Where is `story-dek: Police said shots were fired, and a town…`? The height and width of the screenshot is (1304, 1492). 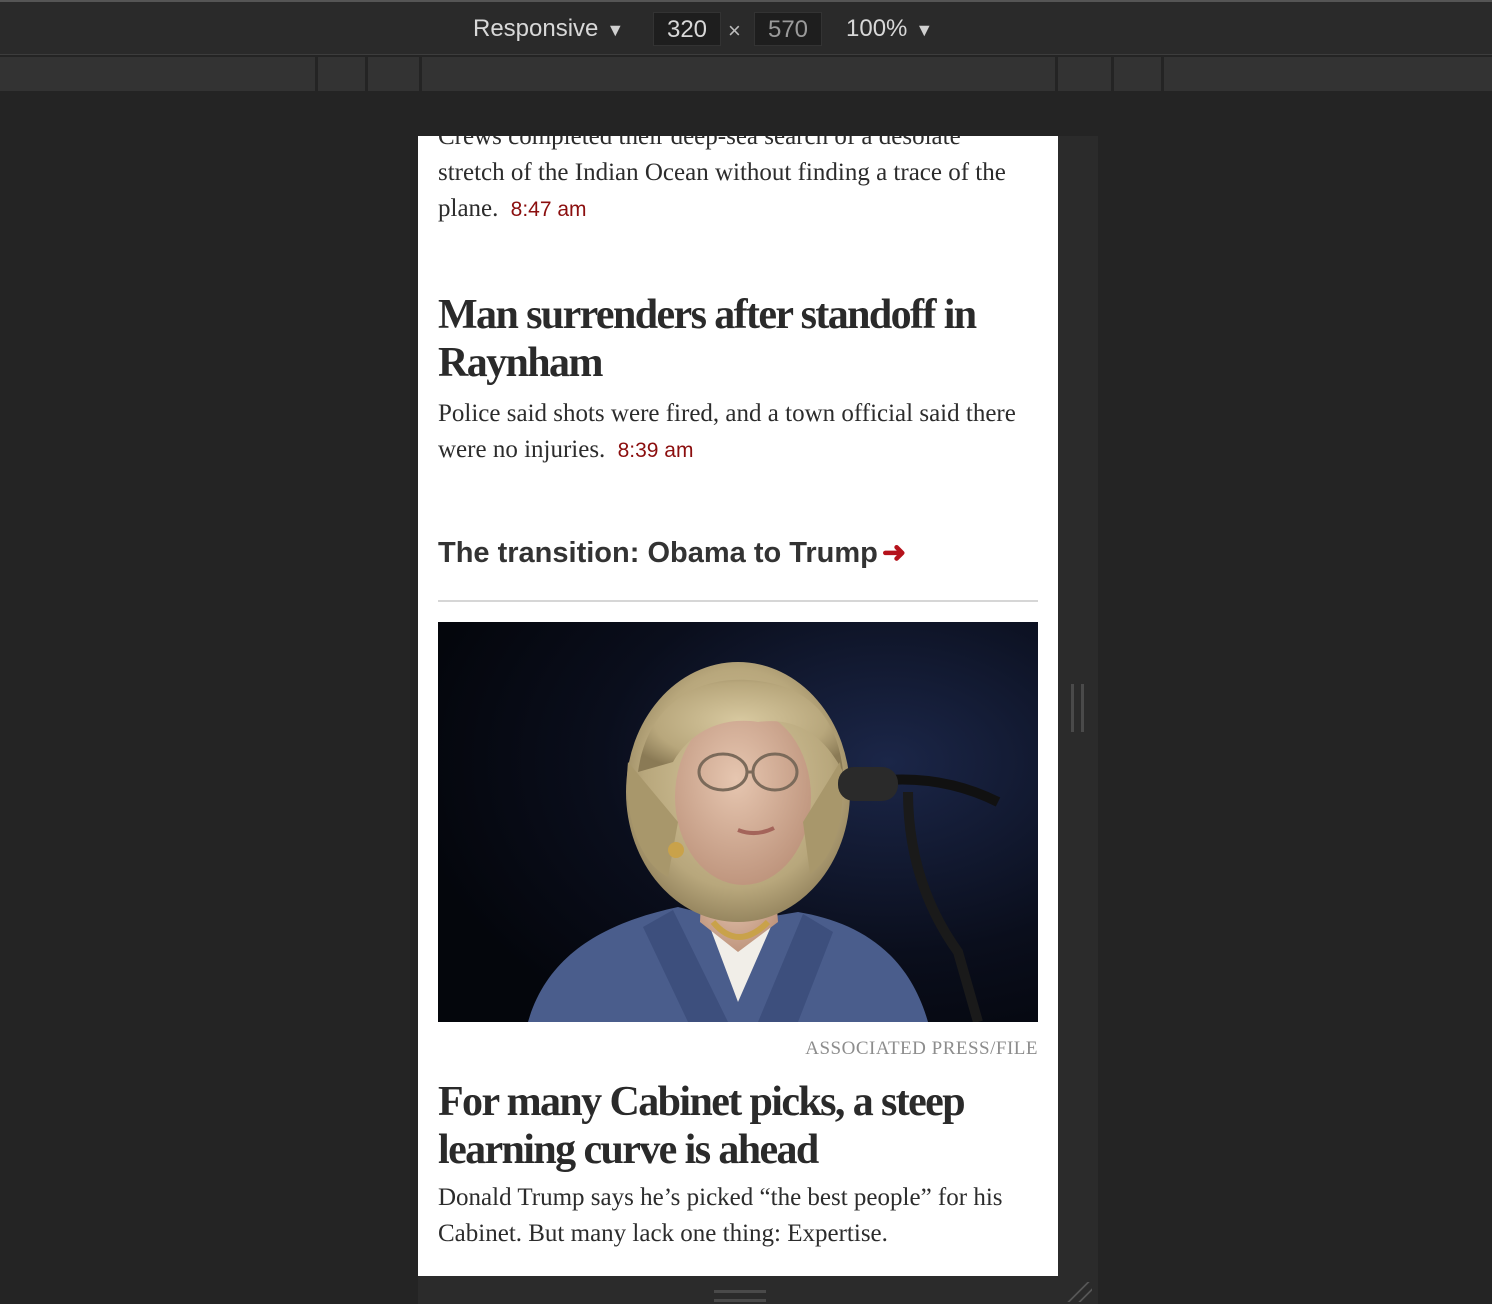
story-dek: Police said shots were fired, and a town… is located at coordinates (738, 432).